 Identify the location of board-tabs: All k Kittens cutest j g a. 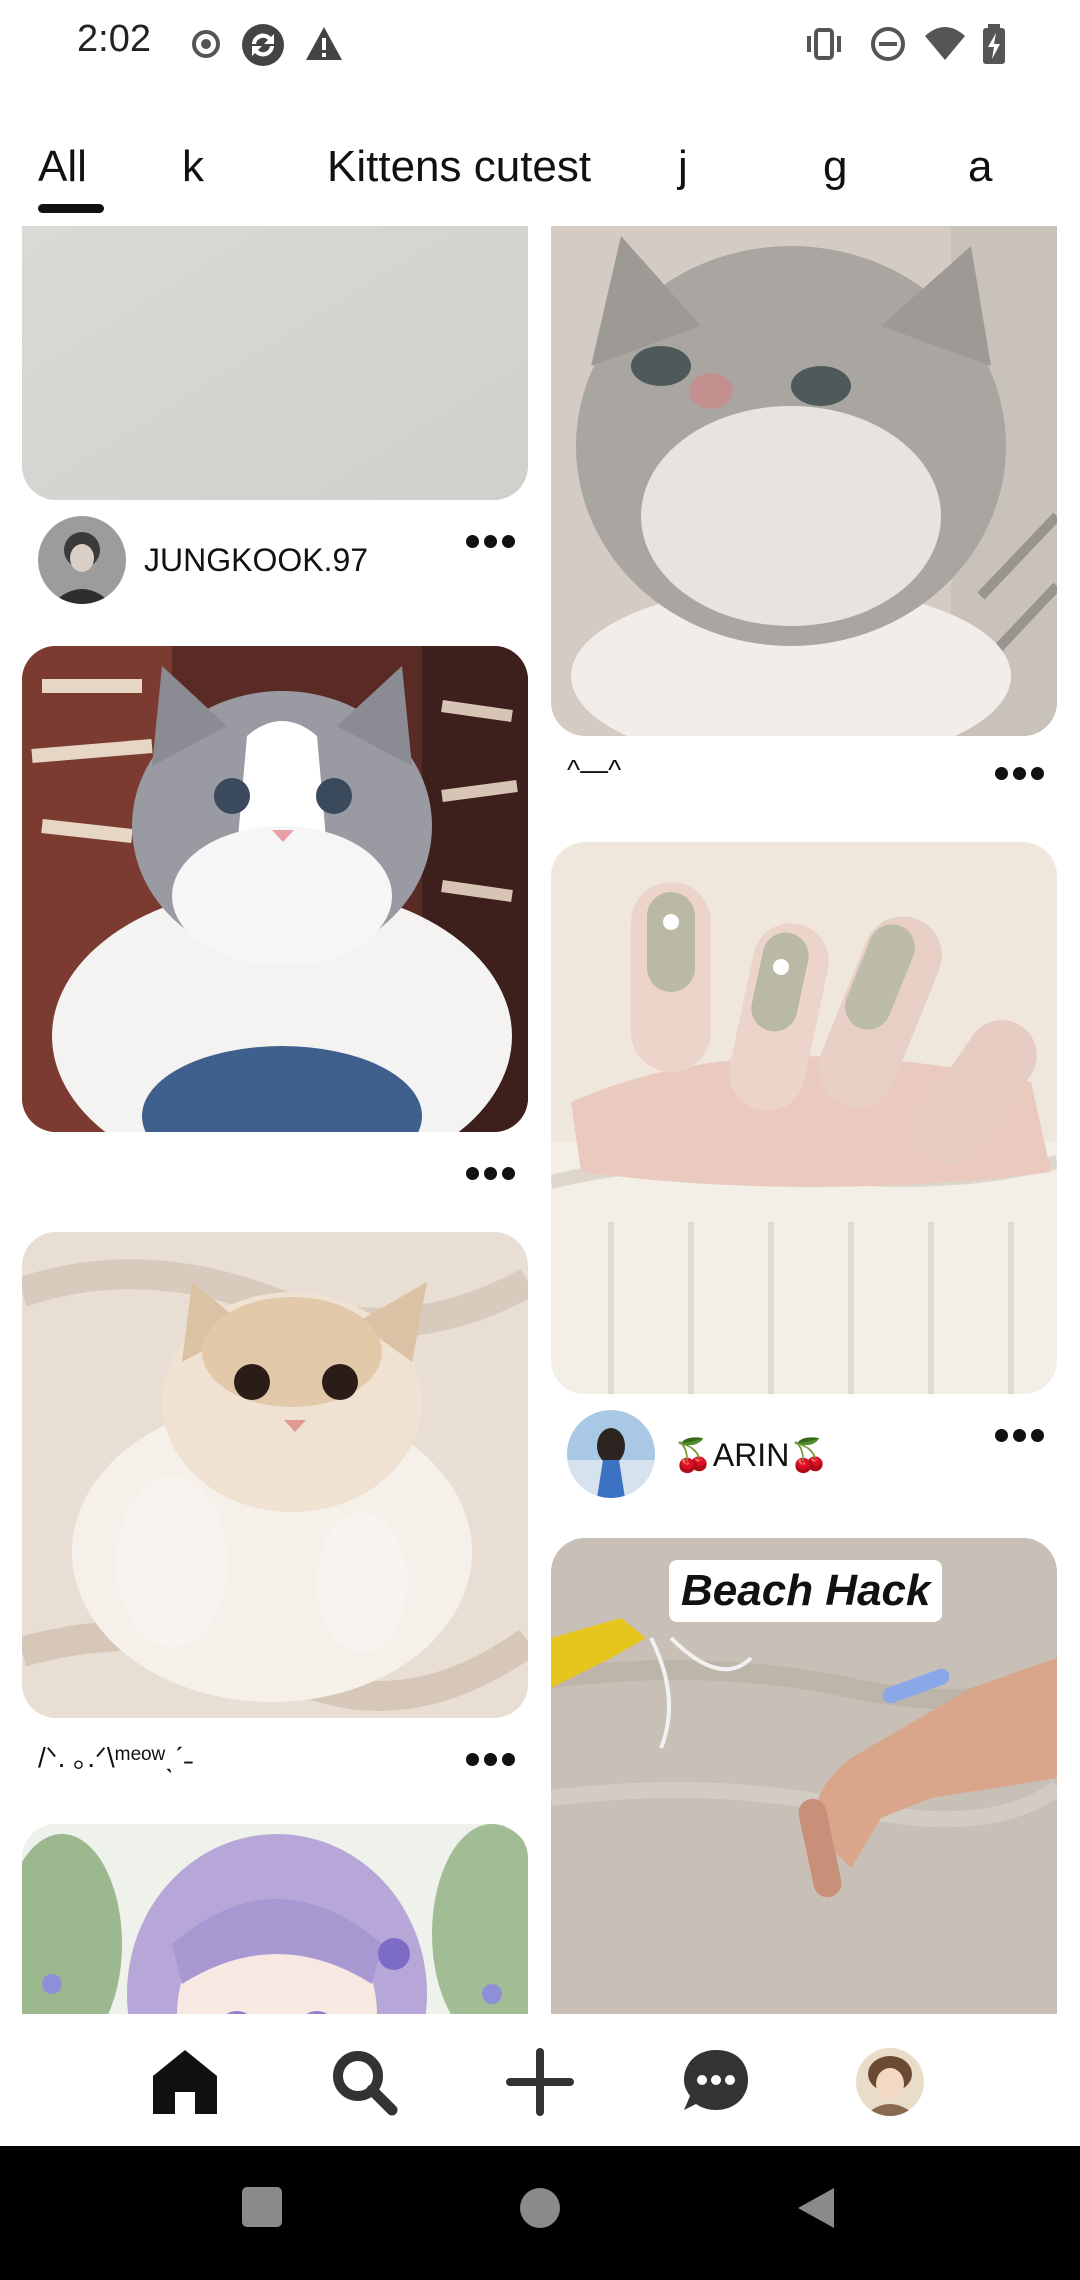
(540, 178).